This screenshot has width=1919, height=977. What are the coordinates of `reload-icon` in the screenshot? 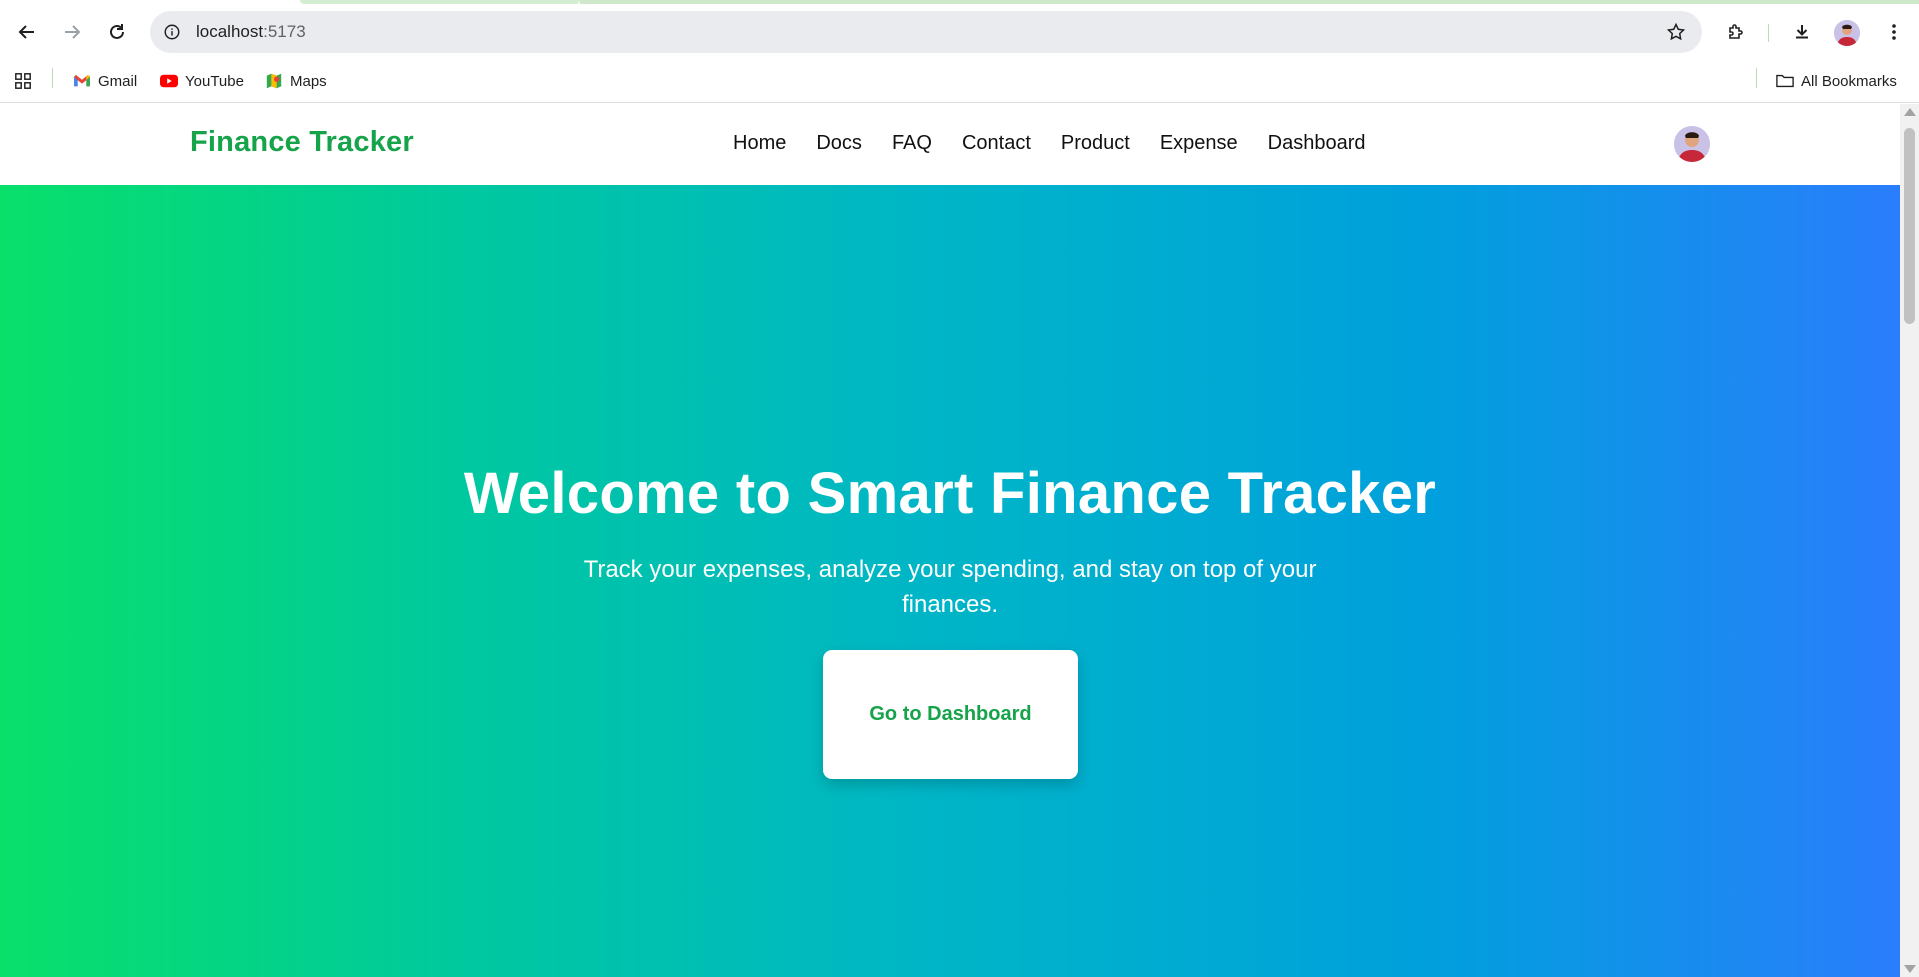 It's located at (117, 31).